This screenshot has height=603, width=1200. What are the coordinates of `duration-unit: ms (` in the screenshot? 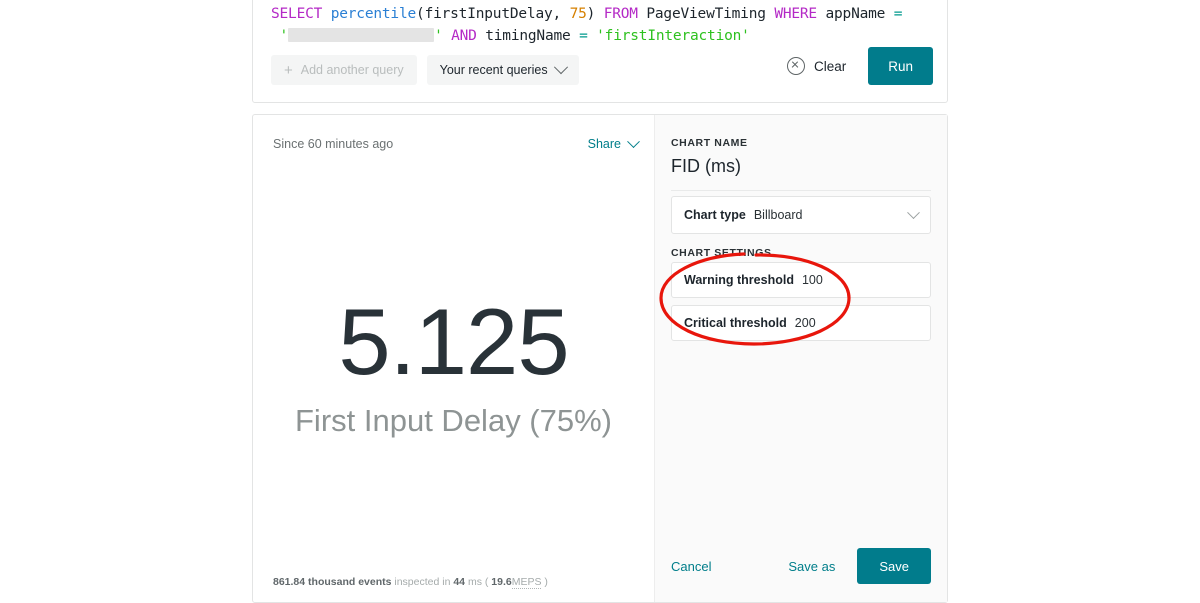 It's located at (478, 582).